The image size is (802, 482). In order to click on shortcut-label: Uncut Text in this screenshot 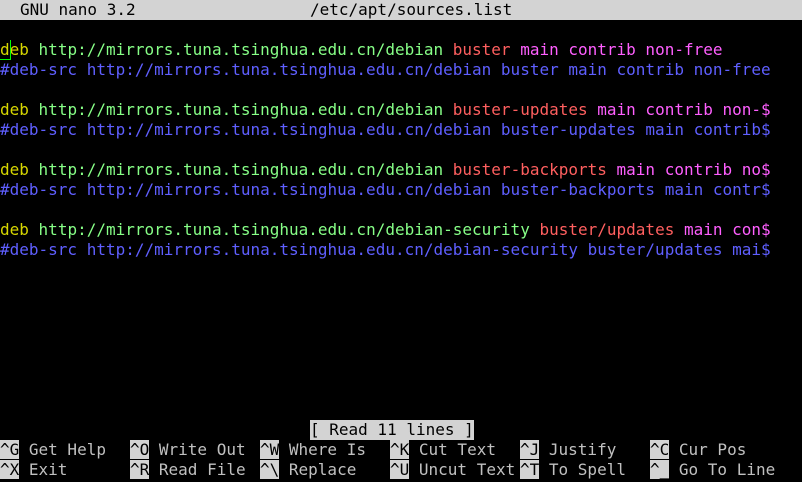, I will do `click(462, 469)`.